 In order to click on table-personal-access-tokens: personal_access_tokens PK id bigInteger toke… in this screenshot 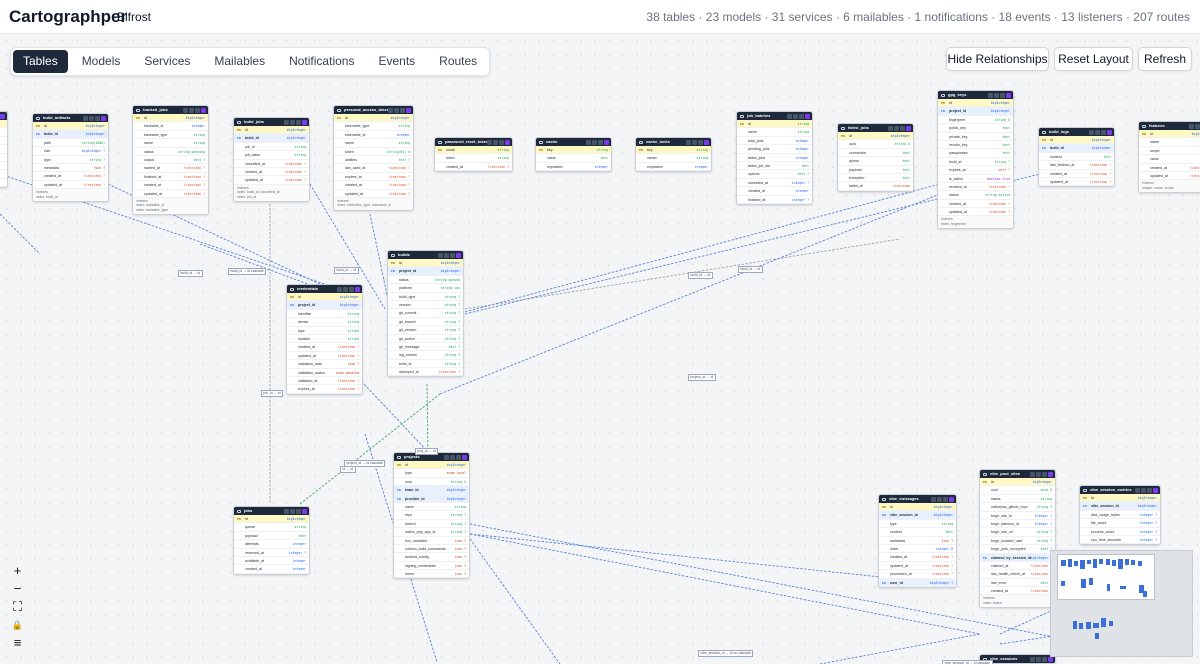, I will do `click(373, 158)`.